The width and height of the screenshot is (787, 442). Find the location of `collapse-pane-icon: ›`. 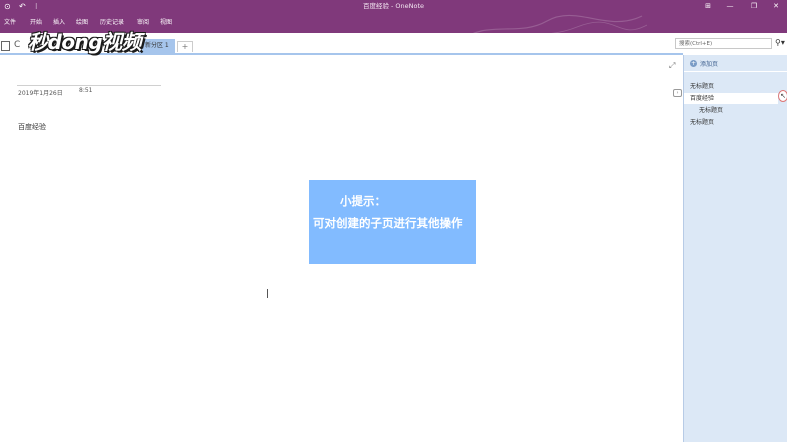

collapse-pane-icon: › is located at coordinates (677, 93).